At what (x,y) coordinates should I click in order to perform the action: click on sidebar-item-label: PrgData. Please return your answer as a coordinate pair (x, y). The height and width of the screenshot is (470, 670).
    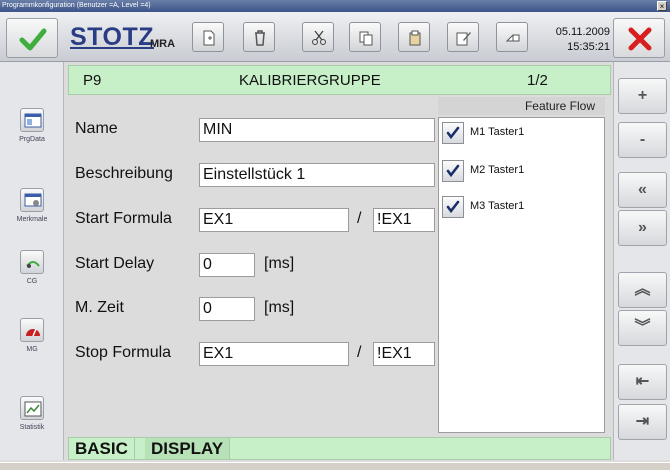
    Looking at the image, I should click on (32, 139).